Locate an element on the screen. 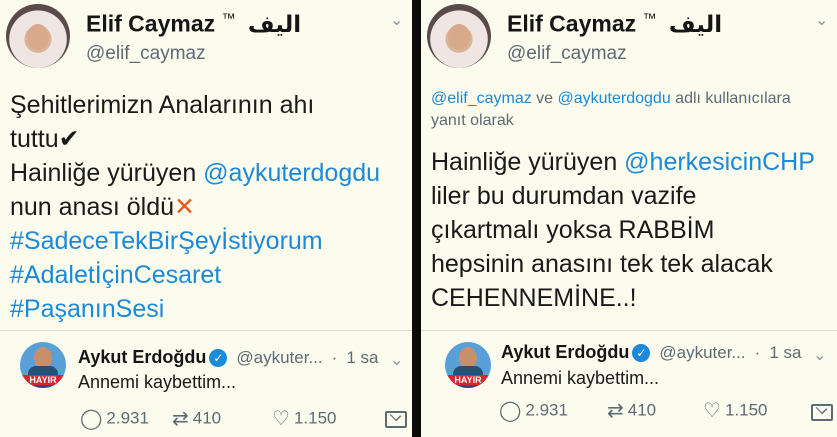 This screenshot has height=437, width=837. tweet-line: nun anası öldü✕ is located at coordinates (102, 207).